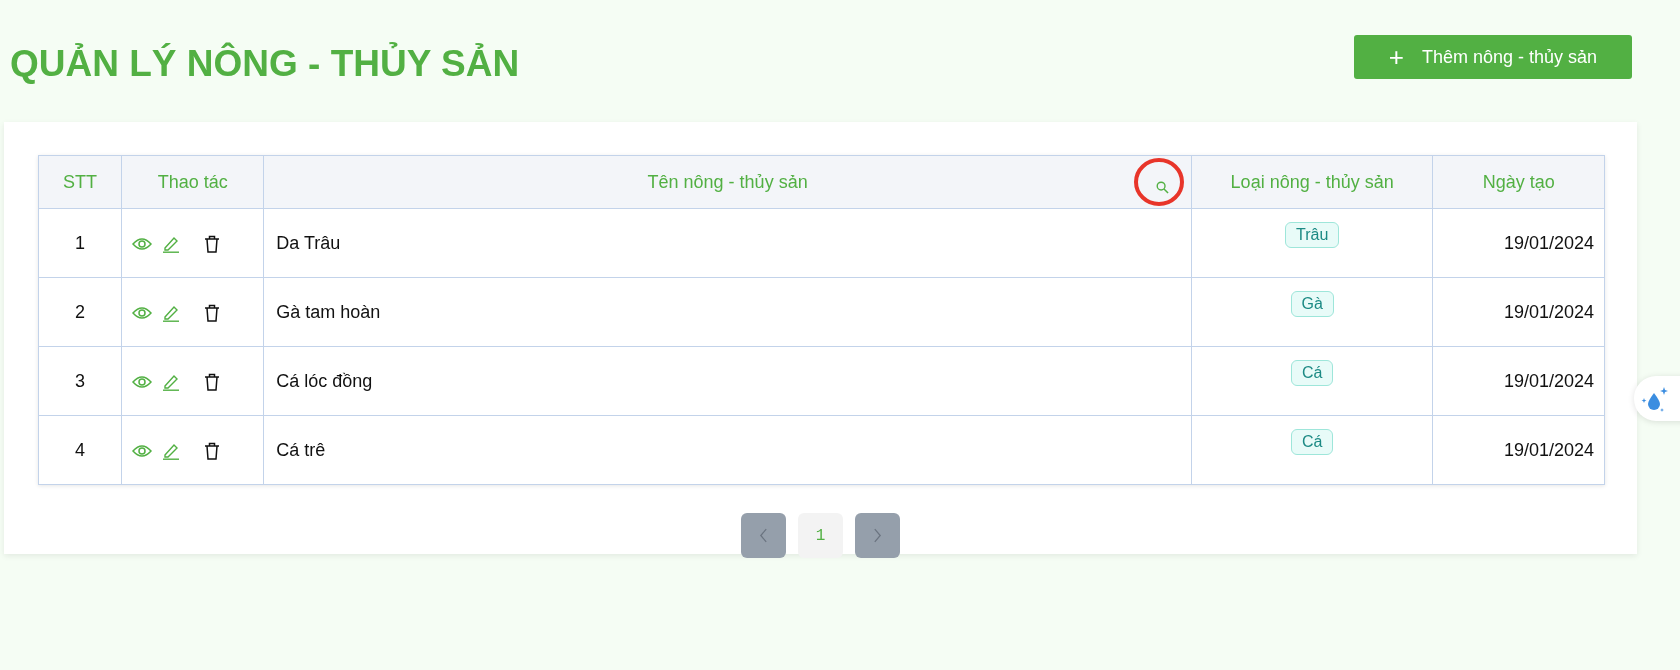 This screenshot has width=1680, height=670. What do you see at coordinates (727, 182) in the screenshot?
I see `column-header: Tên nông - thủy sản` at bounding box center [727, 182].